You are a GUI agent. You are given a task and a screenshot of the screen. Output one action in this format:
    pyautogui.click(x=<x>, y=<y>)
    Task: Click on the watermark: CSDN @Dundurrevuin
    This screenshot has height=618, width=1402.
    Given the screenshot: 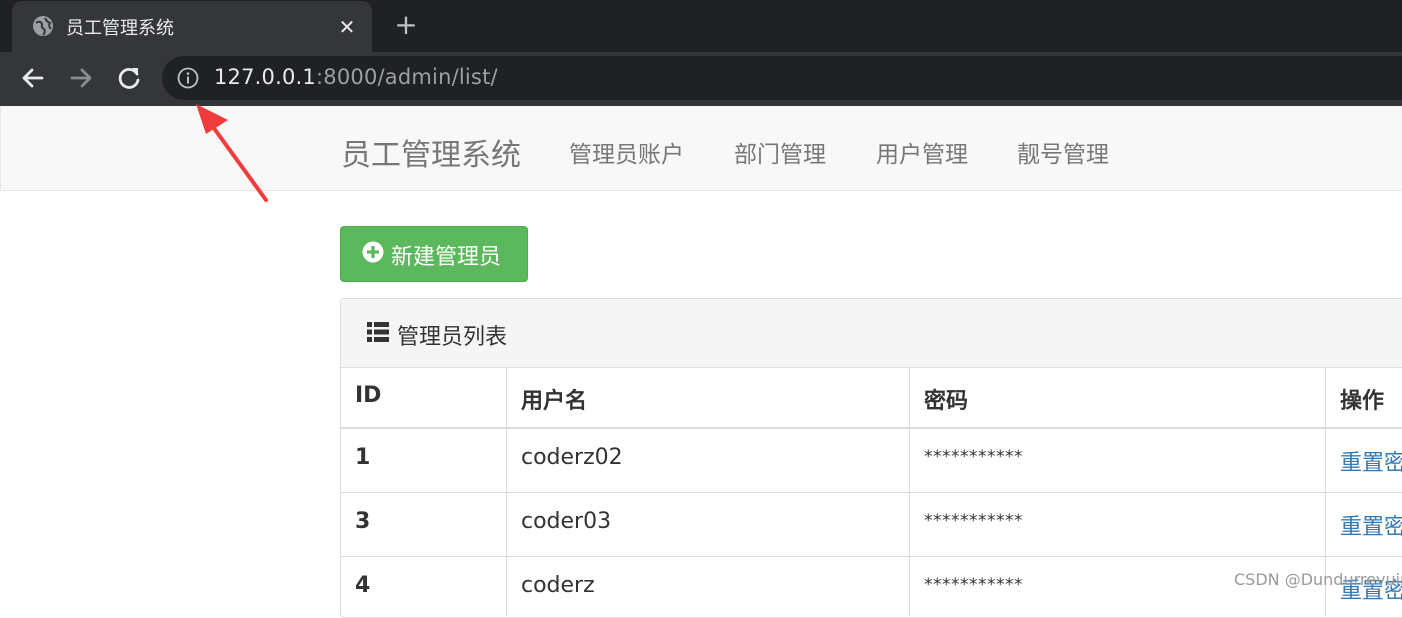 What is the action you would take?
    pyautogui.click(x=1318, y=579)
    